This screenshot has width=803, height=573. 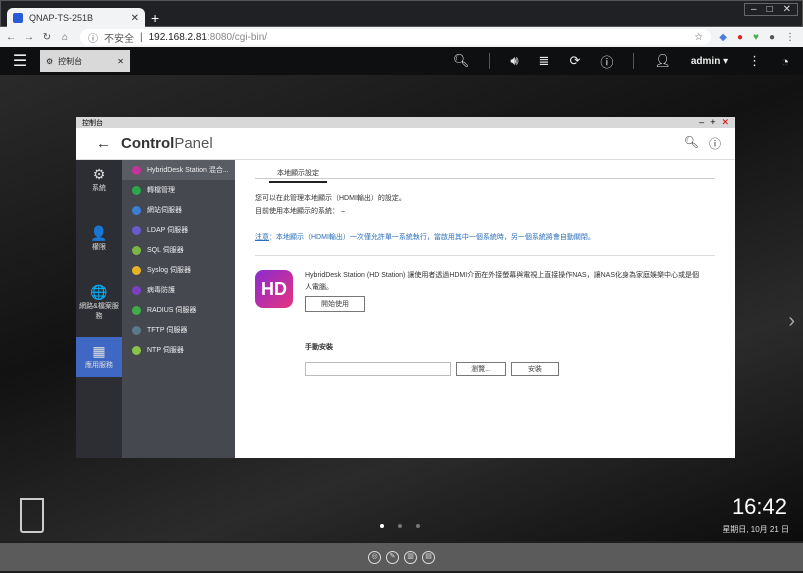 What do you see at coordinates (262, 237) in the screenshot?
I see `note-label: 注意` at bounding box center [262, 237].